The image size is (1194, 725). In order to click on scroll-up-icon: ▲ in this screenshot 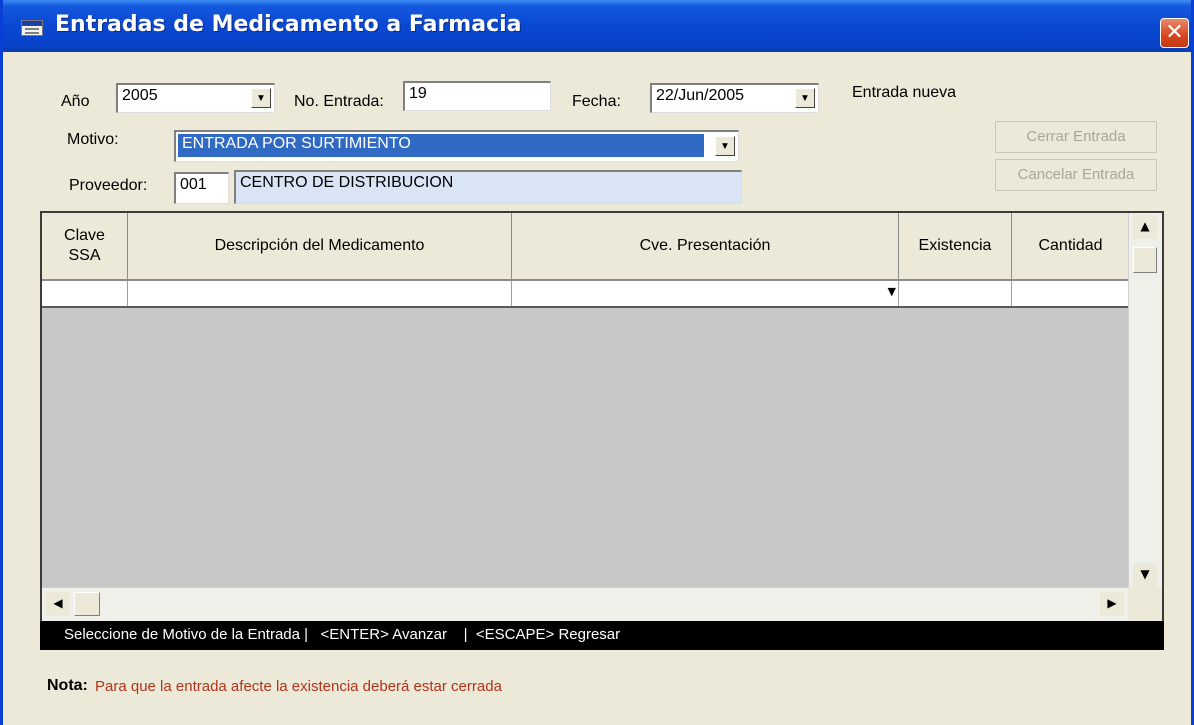, I will do `click(1145, 227)`.